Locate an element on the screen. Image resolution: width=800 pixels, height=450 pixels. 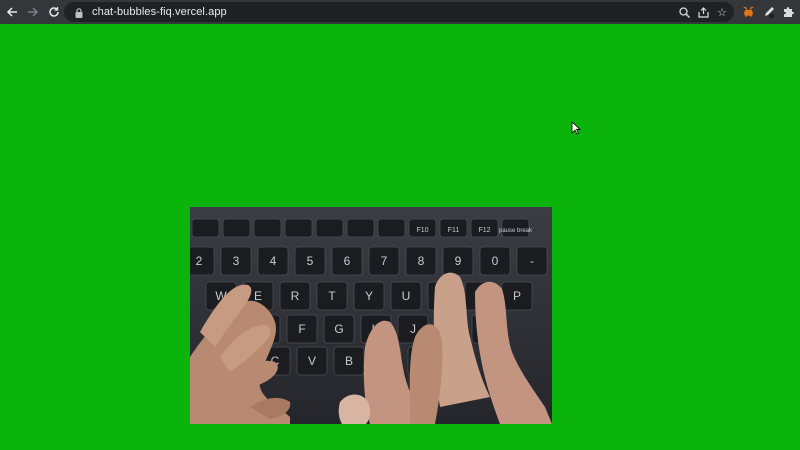
reload-icon is located at coordinates (54, 12).